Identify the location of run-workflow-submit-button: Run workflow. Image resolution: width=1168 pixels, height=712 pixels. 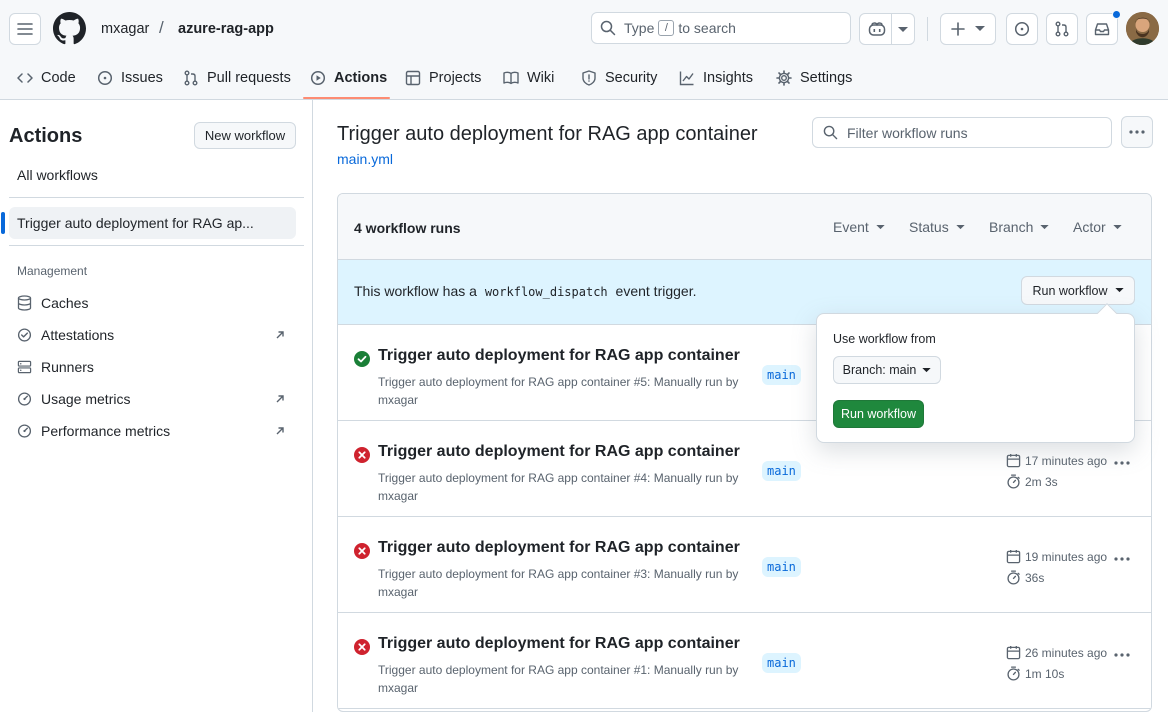
(878, 414).